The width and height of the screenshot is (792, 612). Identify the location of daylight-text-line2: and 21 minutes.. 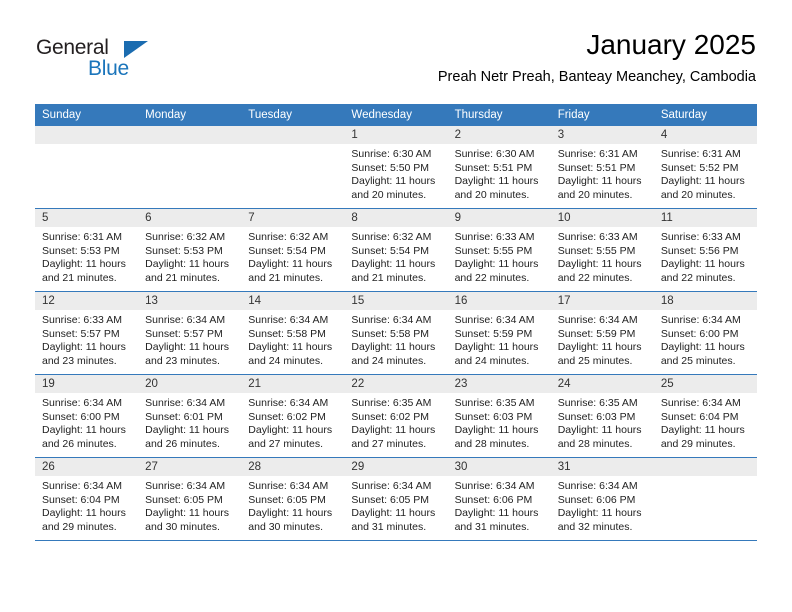
(389, 277).